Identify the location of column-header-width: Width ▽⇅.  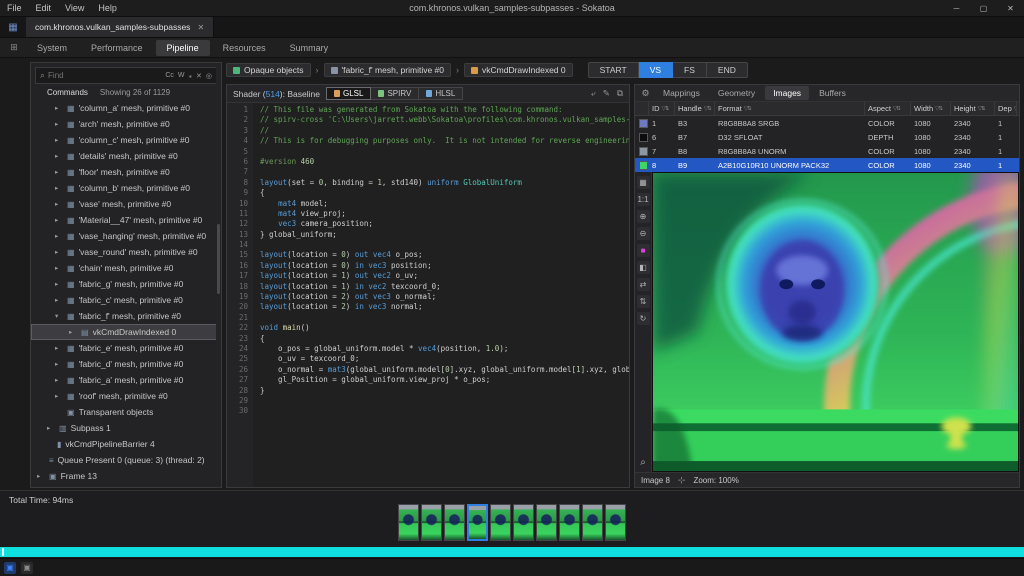
(931, 108).